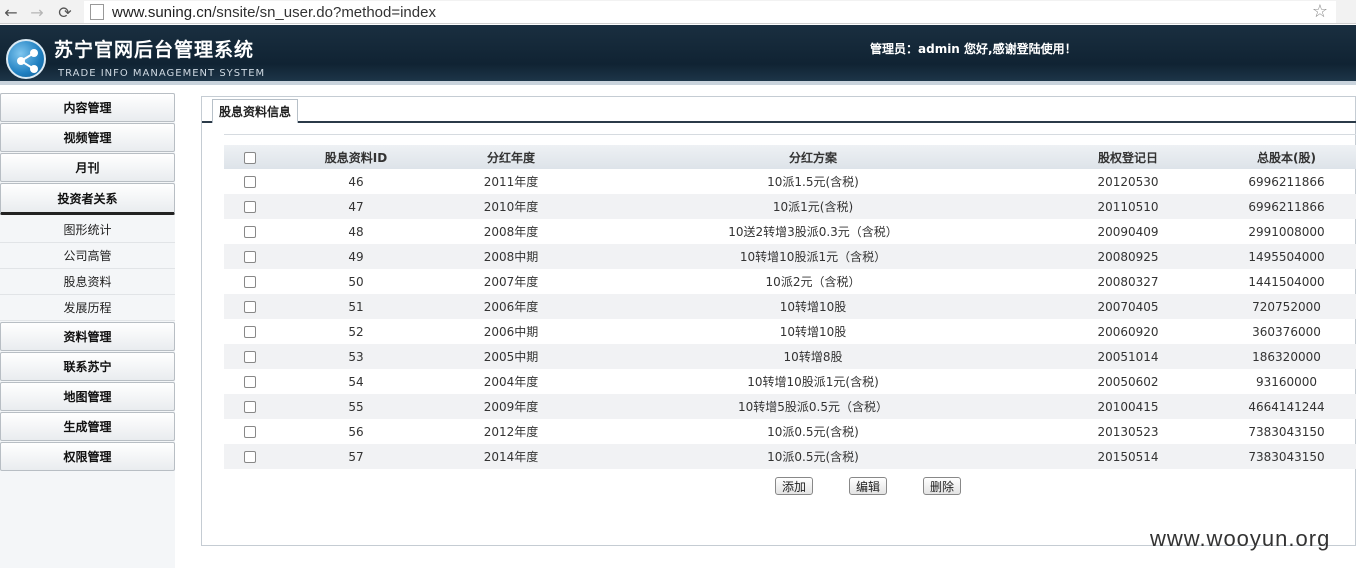  I want to click on col-header-id: 股息资料ID, so click(356, 157).